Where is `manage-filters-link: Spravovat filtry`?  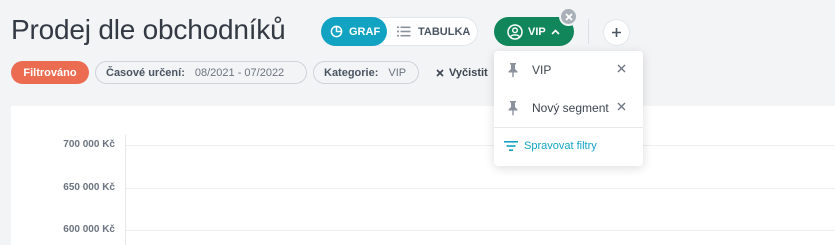 manage-filters-link: Spravovat filtry is located at coordinates (550, 146).